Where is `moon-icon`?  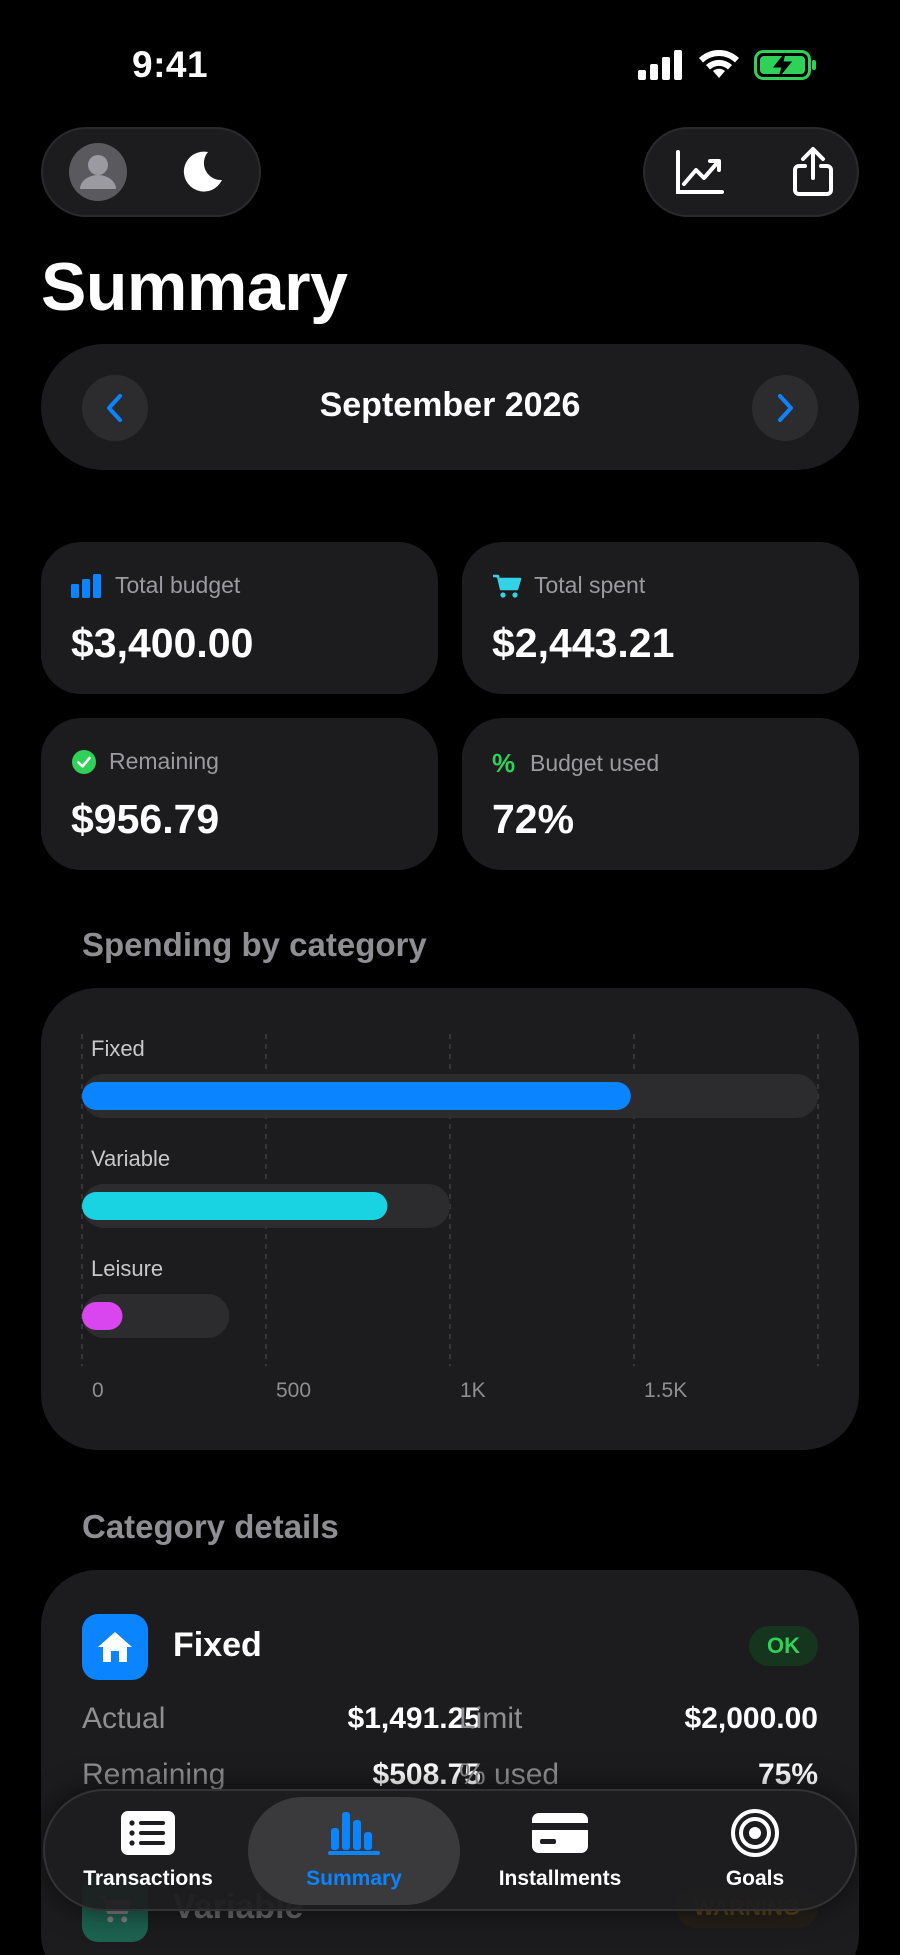
moon-icon is located at coordinates (202, 171).